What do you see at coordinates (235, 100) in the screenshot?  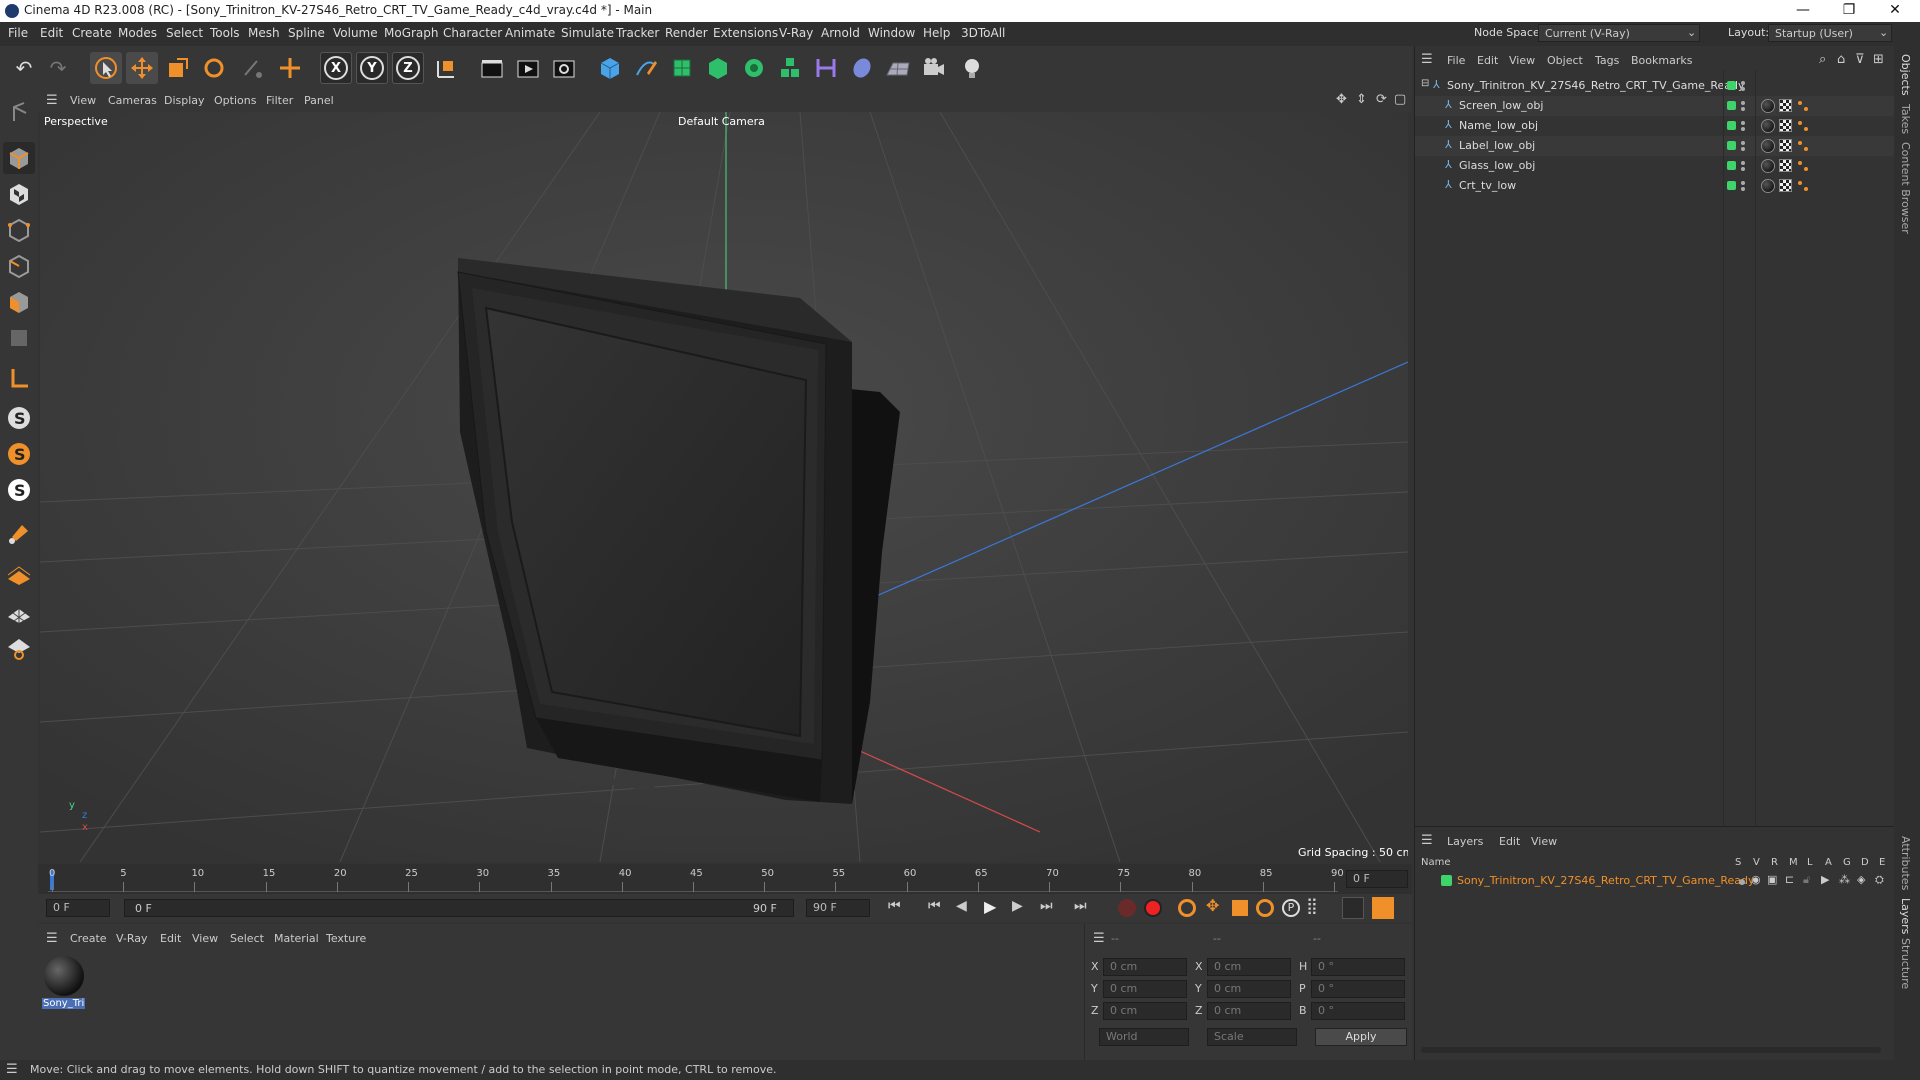 I see `viewport-menu-options: Options` at bounding box center [235, 100].